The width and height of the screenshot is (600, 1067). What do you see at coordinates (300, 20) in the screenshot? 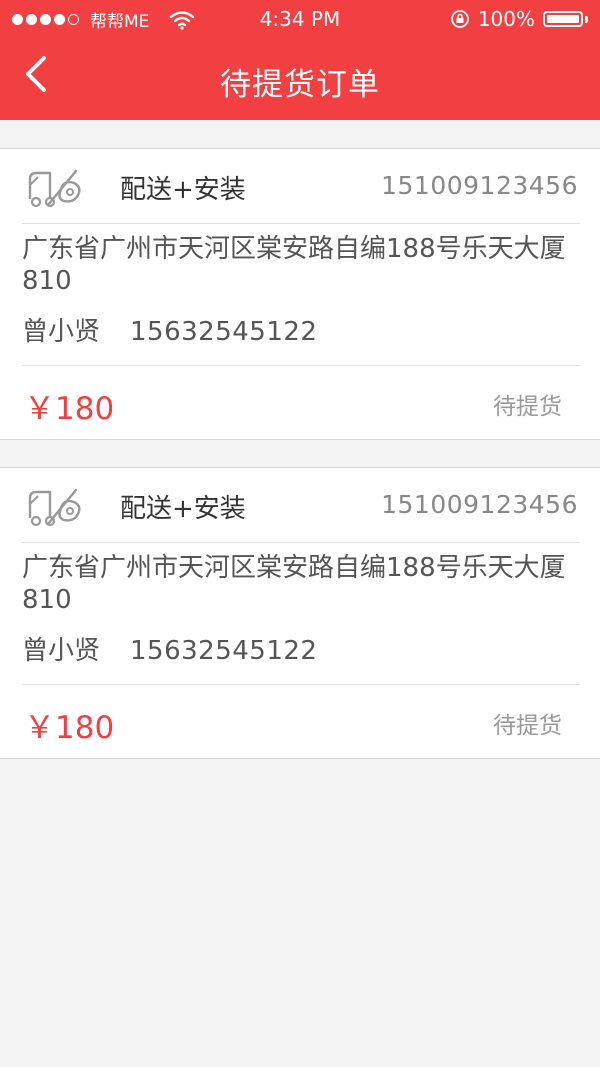
I see `status-bar: 帮帮ME 4:34 PM 100%` at bounding box center [300, 20].